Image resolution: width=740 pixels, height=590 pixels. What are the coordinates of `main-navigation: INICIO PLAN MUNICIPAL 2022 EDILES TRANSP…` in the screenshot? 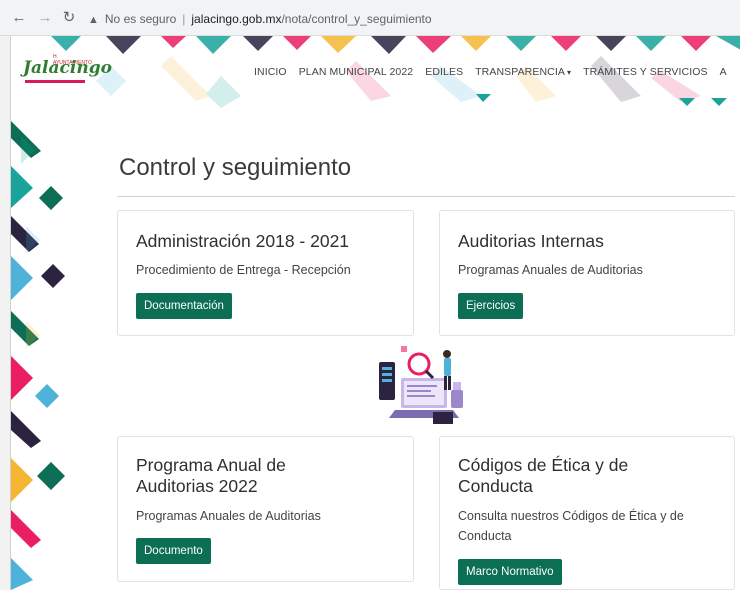 It's located at (496, 74).